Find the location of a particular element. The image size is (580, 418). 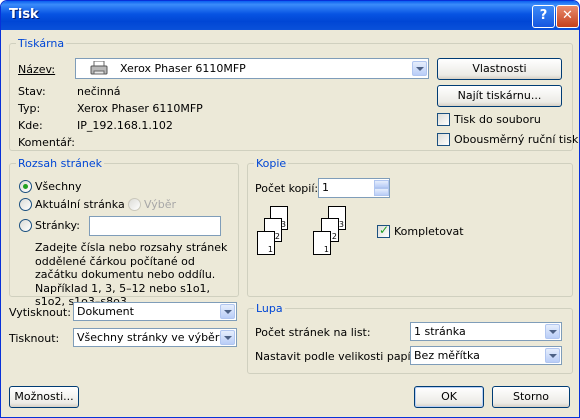

printer-select-value: Xerox Phaser 6110MFP is located at coordinates (183, 68).